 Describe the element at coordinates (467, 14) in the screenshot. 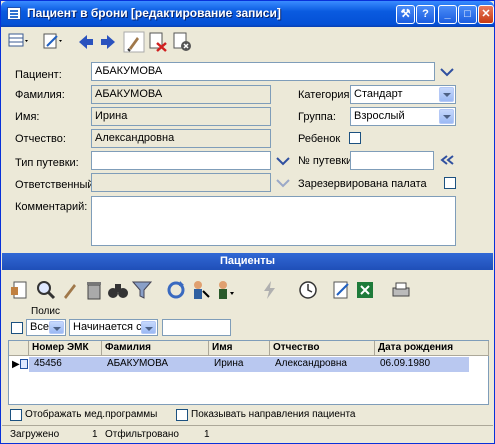

I see `maximize-button: □` at that location.